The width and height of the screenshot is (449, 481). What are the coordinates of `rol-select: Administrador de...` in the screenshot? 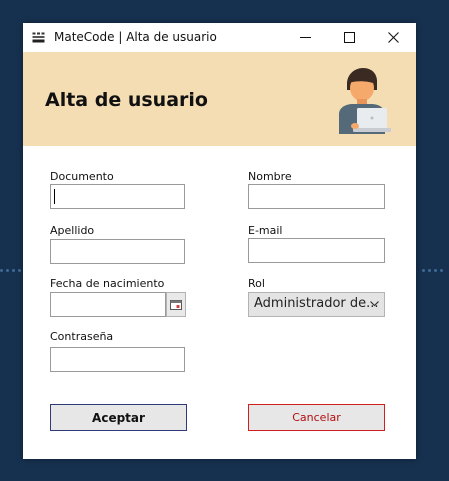 It's located at (316, 304).